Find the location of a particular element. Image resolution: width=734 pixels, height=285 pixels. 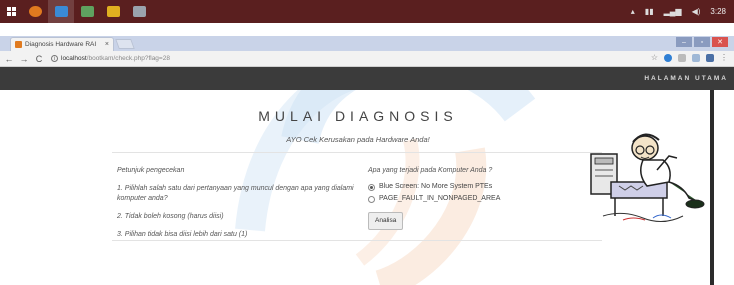

info-icon: i is located at coordinates (54, 58).